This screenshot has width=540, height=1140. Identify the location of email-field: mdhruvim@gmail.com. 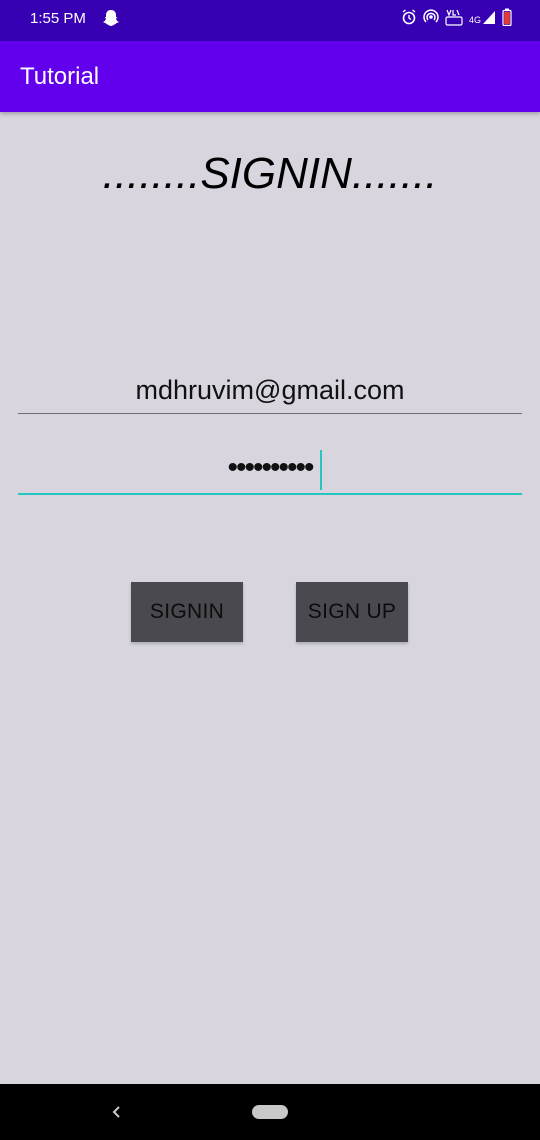
(270, 390).